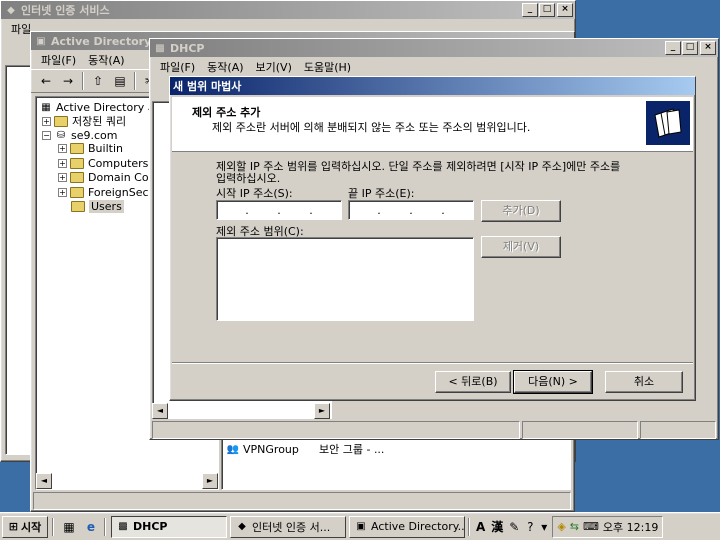 Image resolution: width=720 pixels, height=540 pixels. I want to click on dhcp-app-icon: ▩, so click(160, 48).